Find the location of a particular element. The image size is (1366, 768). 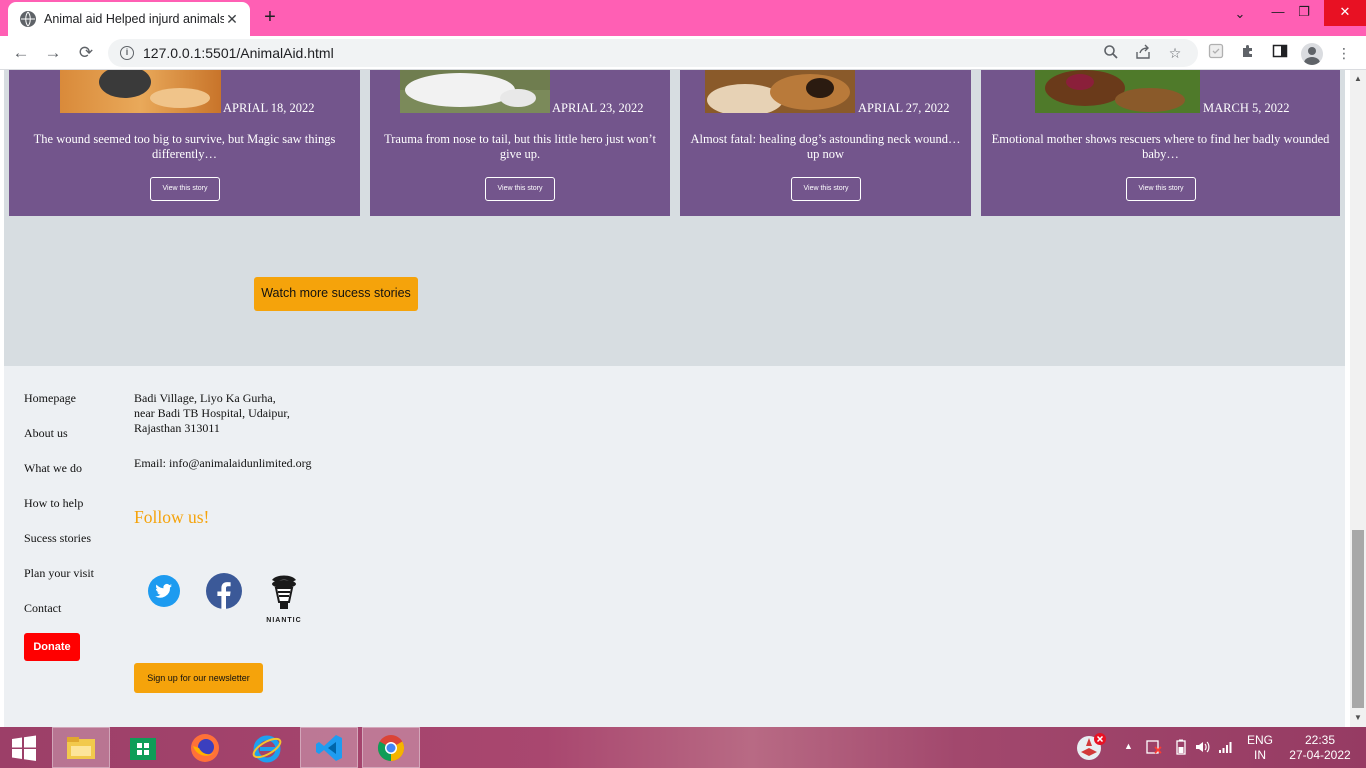

newsletter-signup-button: Sign up for our newsletter is located at coordinates (198, 678).